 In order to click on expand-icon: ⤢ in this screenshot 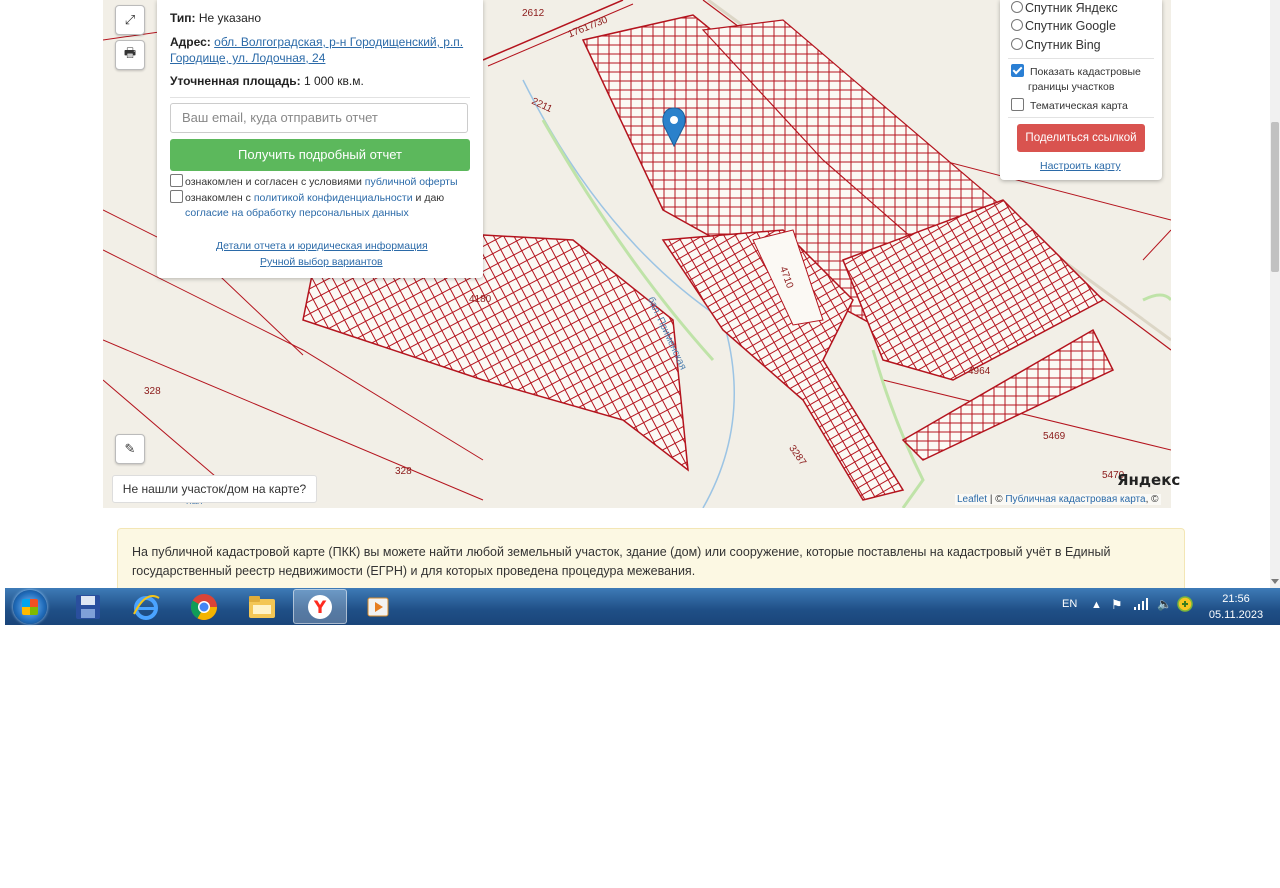, I will do `click(130, 19)`.